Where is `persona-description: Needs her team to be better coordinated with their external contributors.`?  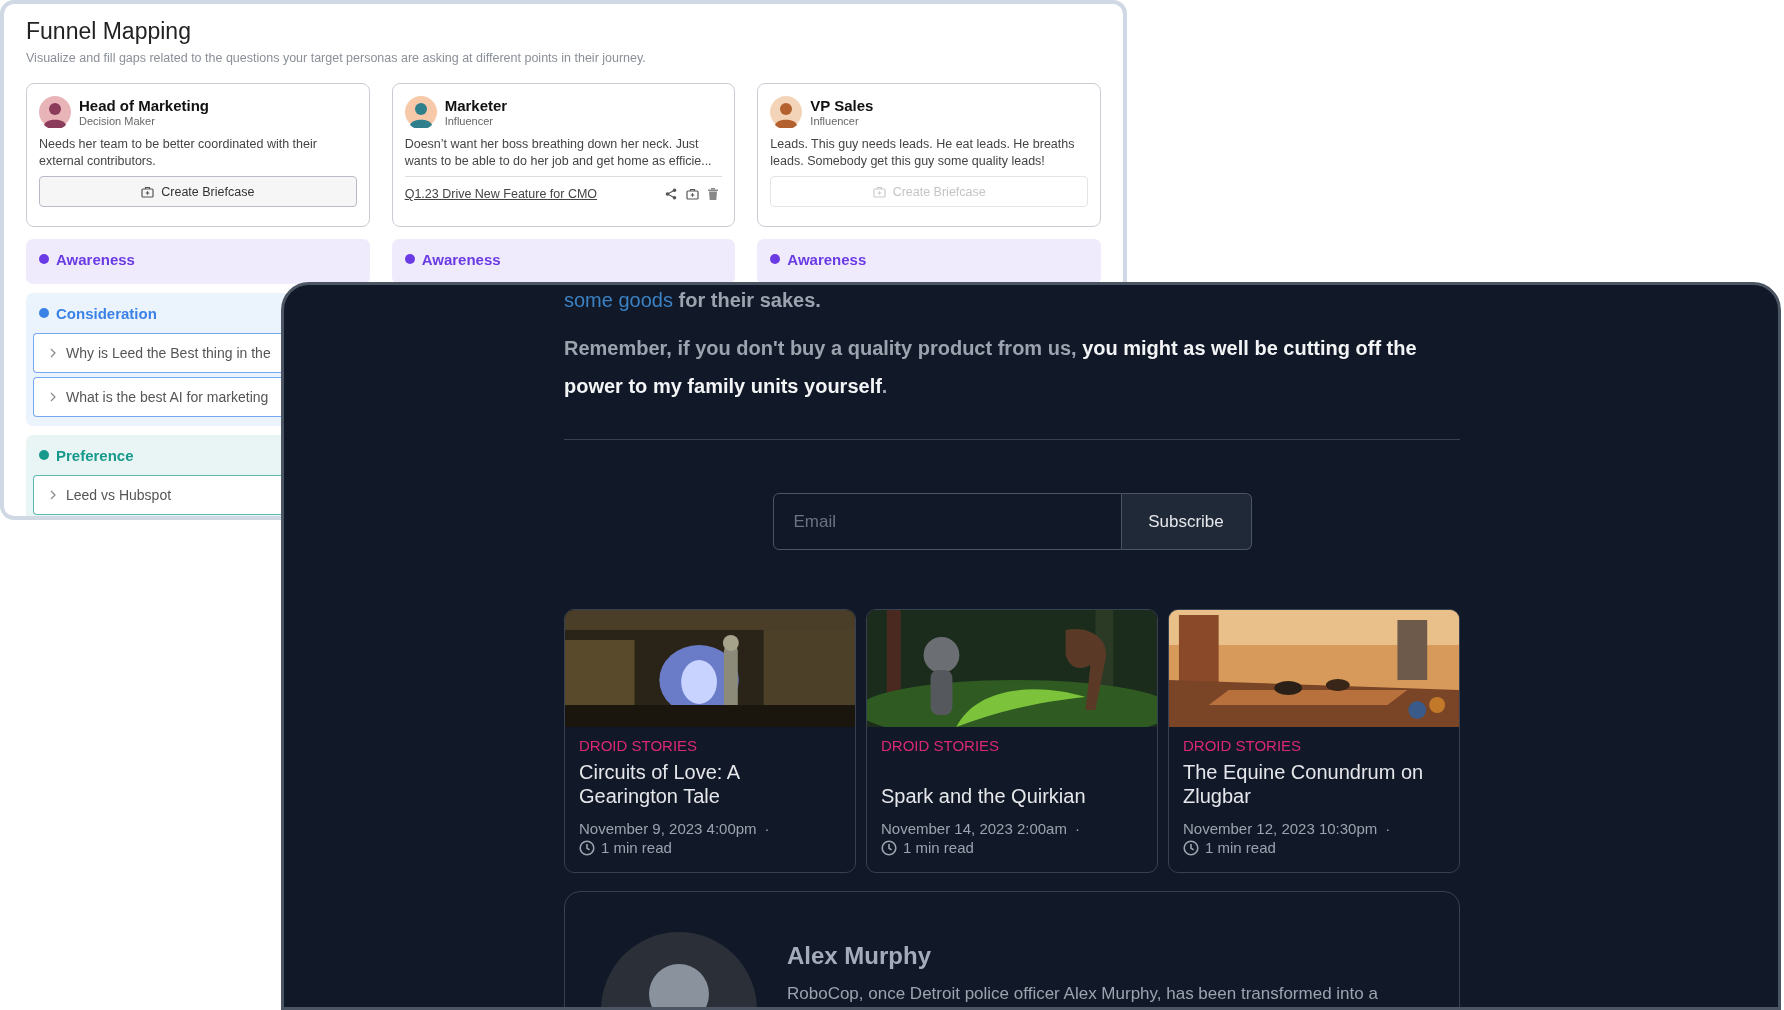
persona-description: Needs her team to be better coordinated with their external contributors. is located at coordinates (178, 153).